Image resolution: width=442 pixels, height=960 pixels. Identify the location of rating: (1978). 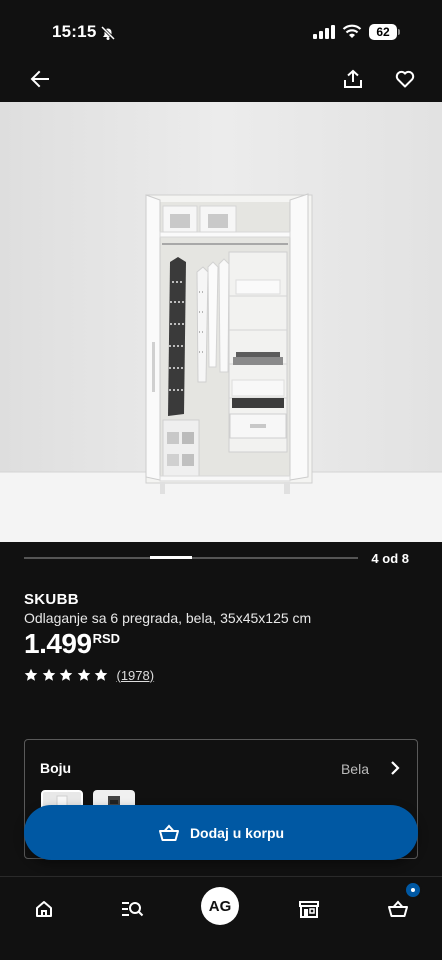
(89, 675).